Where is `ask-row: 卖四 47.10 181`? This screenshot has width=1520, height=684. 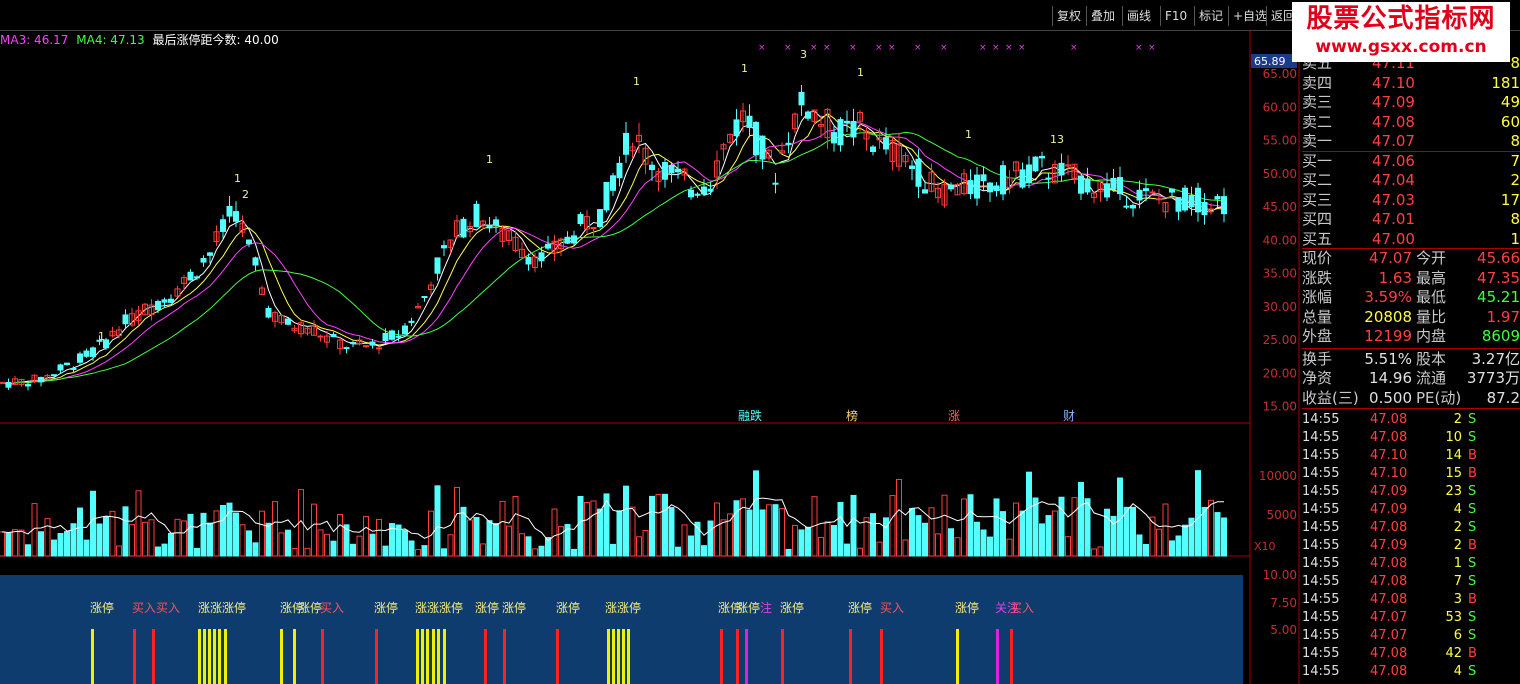
ask-row: 卖四 47.10 181 is located at coordinates (1411, 83).